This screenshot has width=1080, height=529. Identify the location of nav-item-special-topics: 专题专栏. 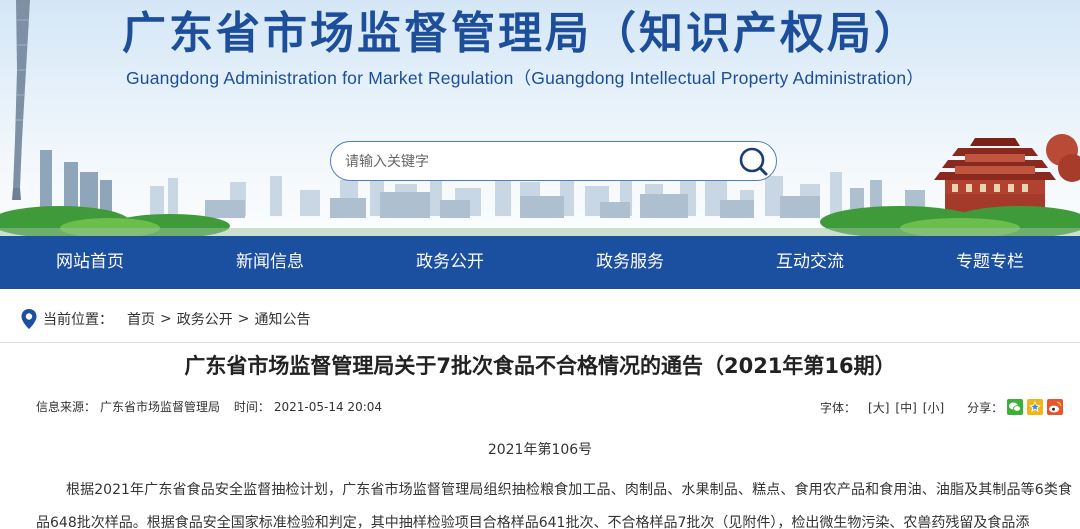
(990, 262).